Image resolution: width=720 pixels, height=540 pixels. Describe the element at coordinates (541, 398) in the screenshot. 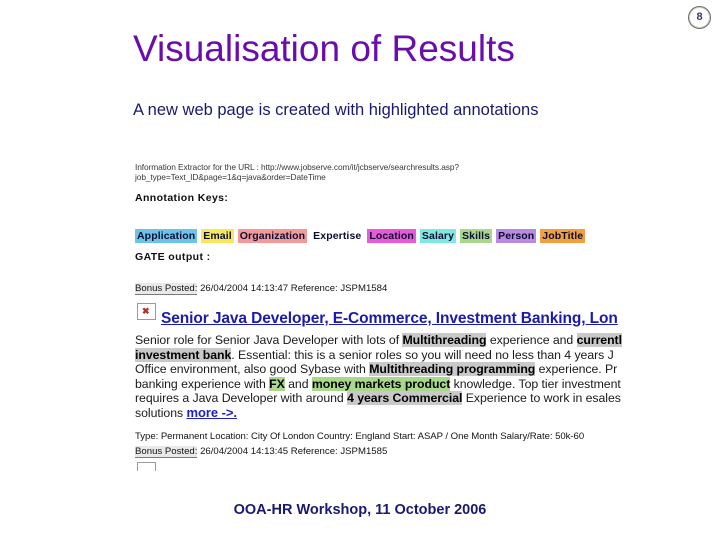

I see `body-text: Experience to work in esales` at that location.